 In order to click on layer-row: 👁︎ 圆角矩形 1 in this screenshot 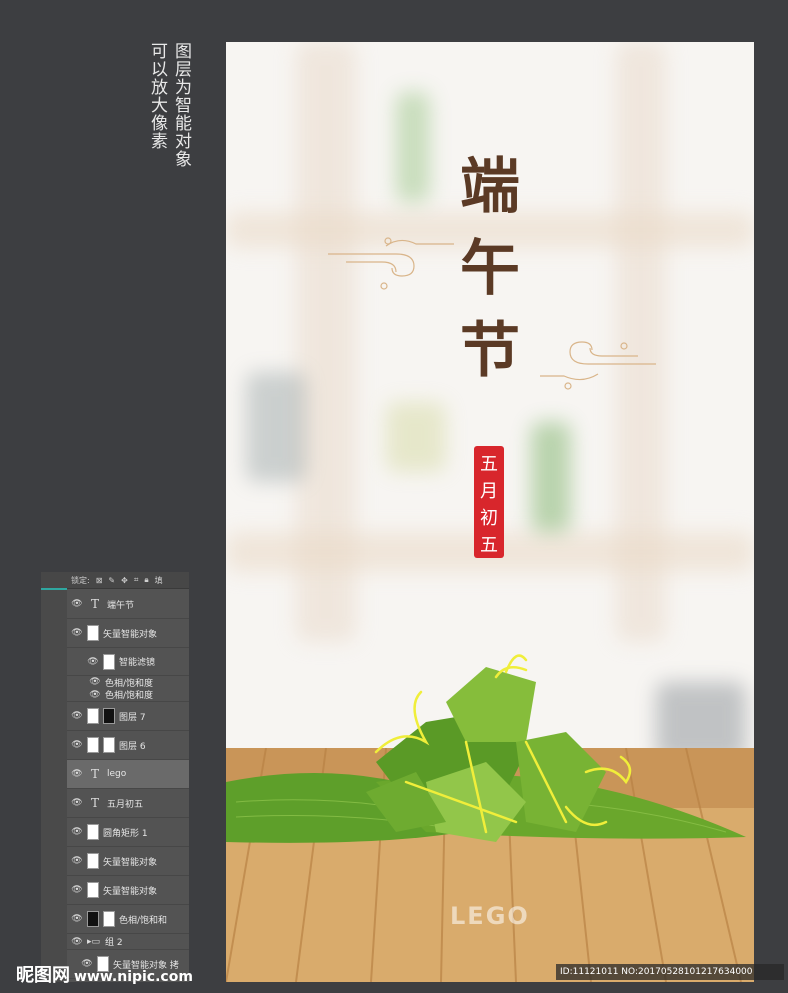, I will do `click(128, 832)`.